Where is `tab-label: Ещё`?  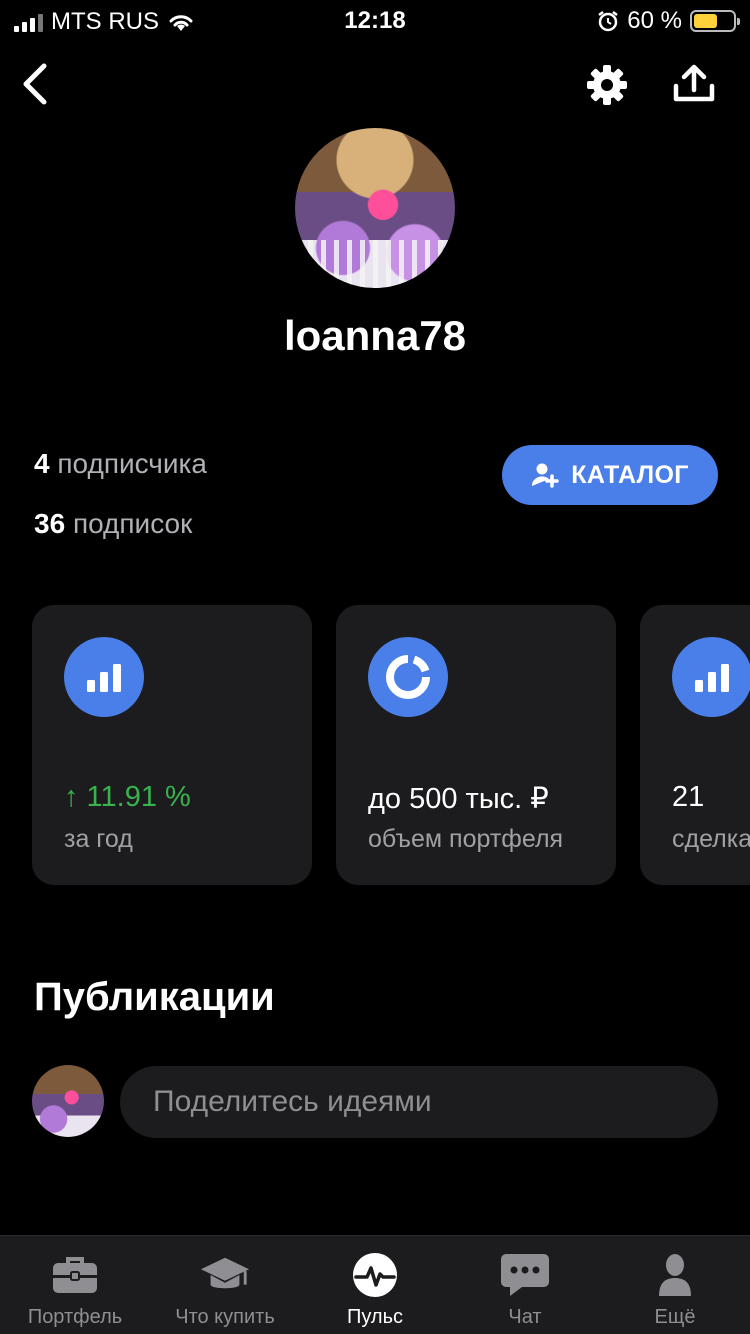
tab-label: Ещё is located at coordinates (675, 1317).